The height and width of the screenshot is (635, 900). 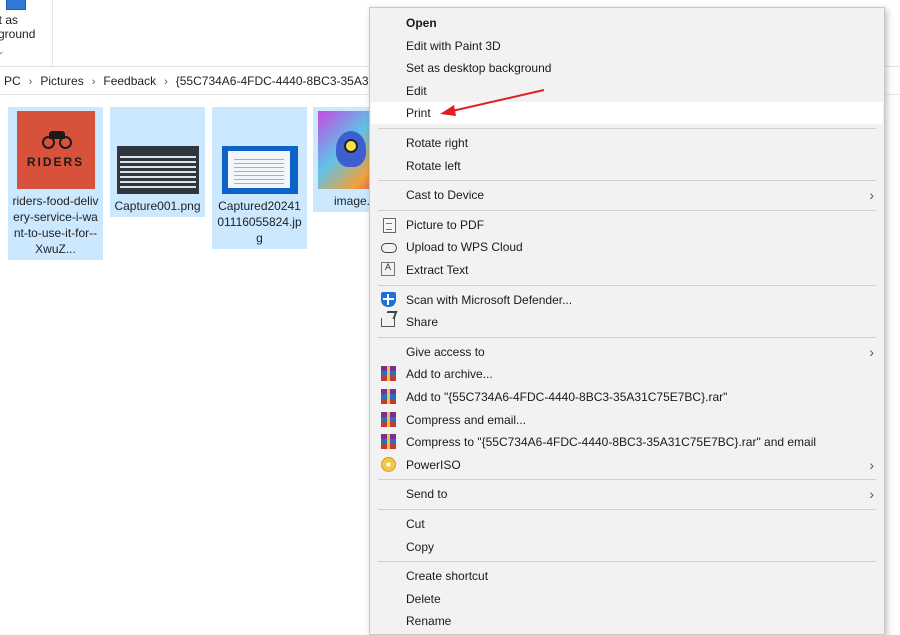 I want to click on menu-item-delete: Delete, so click(x=627, y=599).